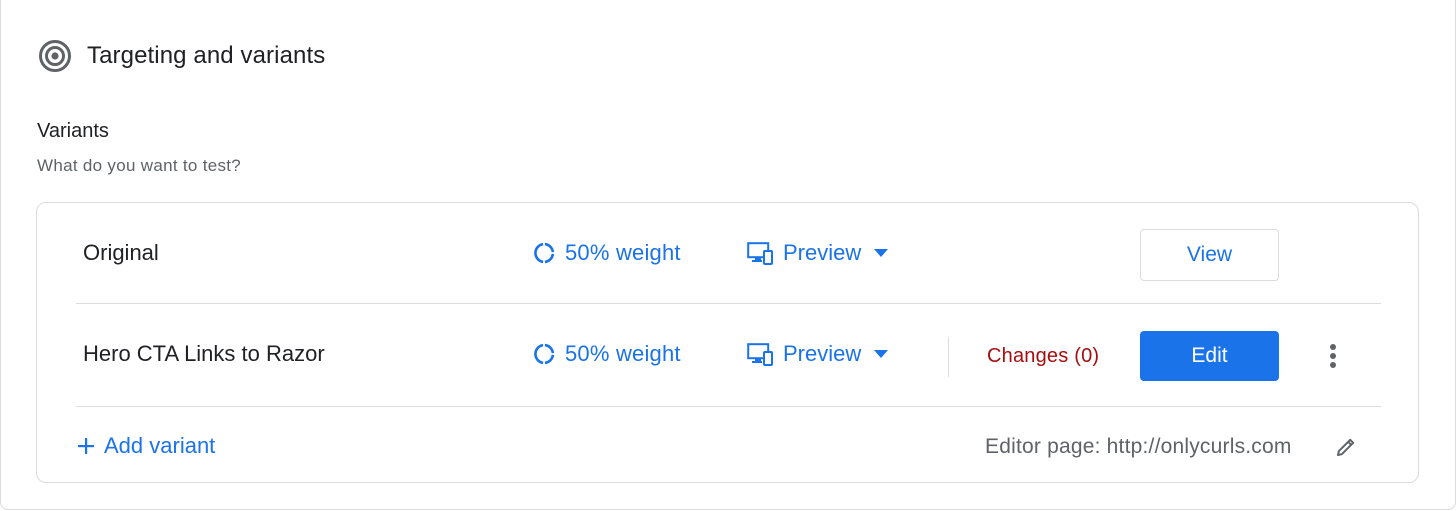 This screenshot has height=511, width=1456. What do you see at coordinates (1209, 255) in the screenshot?
I see `view-button: View` at bounding box center [1209, 255].